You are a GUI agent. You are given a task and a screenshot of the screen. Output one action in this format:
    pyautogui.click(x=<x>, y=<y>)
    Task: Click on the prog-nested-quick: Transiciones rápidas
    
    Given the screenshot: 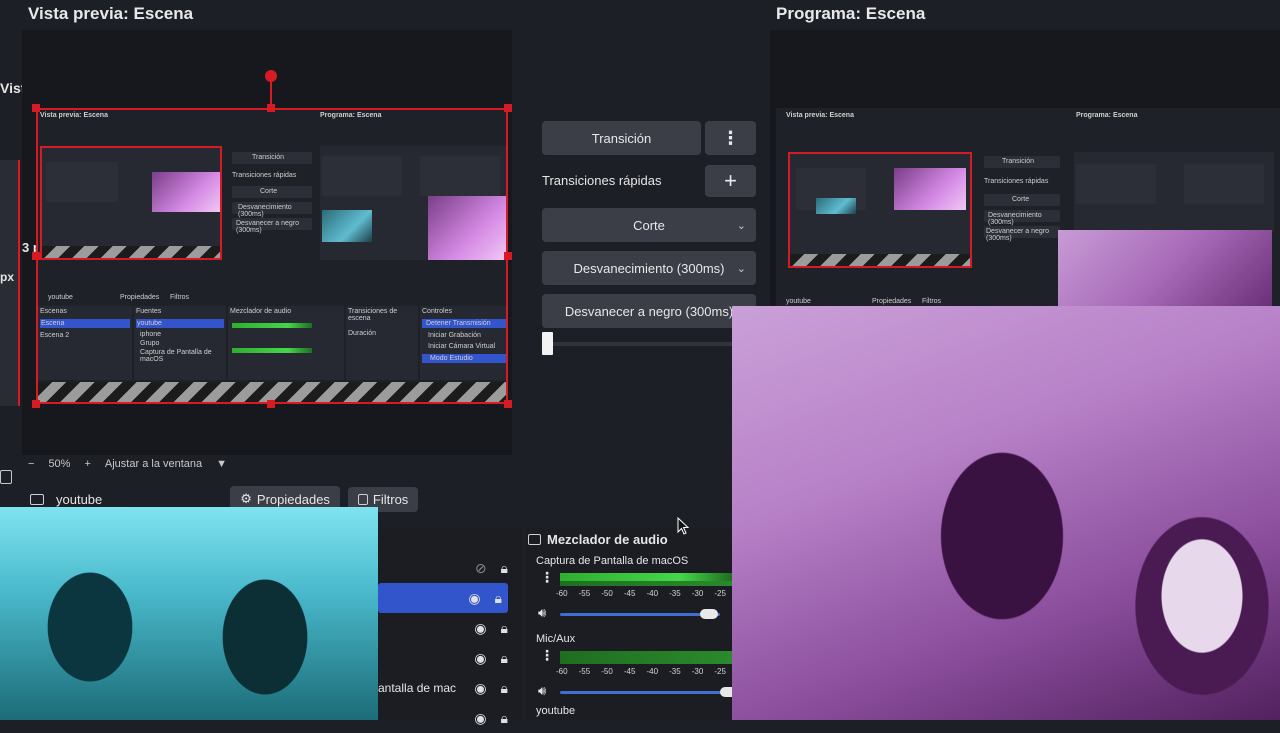 What is the action you would take?
    pyautogui.click(x=1016, y=181)
    